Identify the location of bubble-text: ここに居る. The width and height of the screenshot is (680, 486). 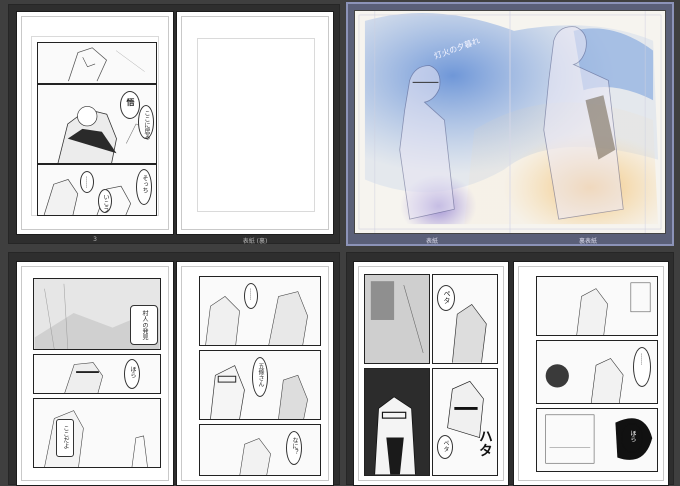
(146, 125).